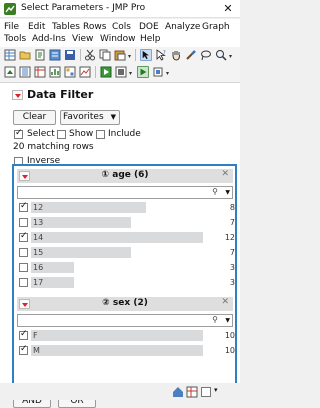 Image resolution: width=320 pixels, height=408 pixels. I want to click on filter-value-row: 15 7, so click(126, 253).